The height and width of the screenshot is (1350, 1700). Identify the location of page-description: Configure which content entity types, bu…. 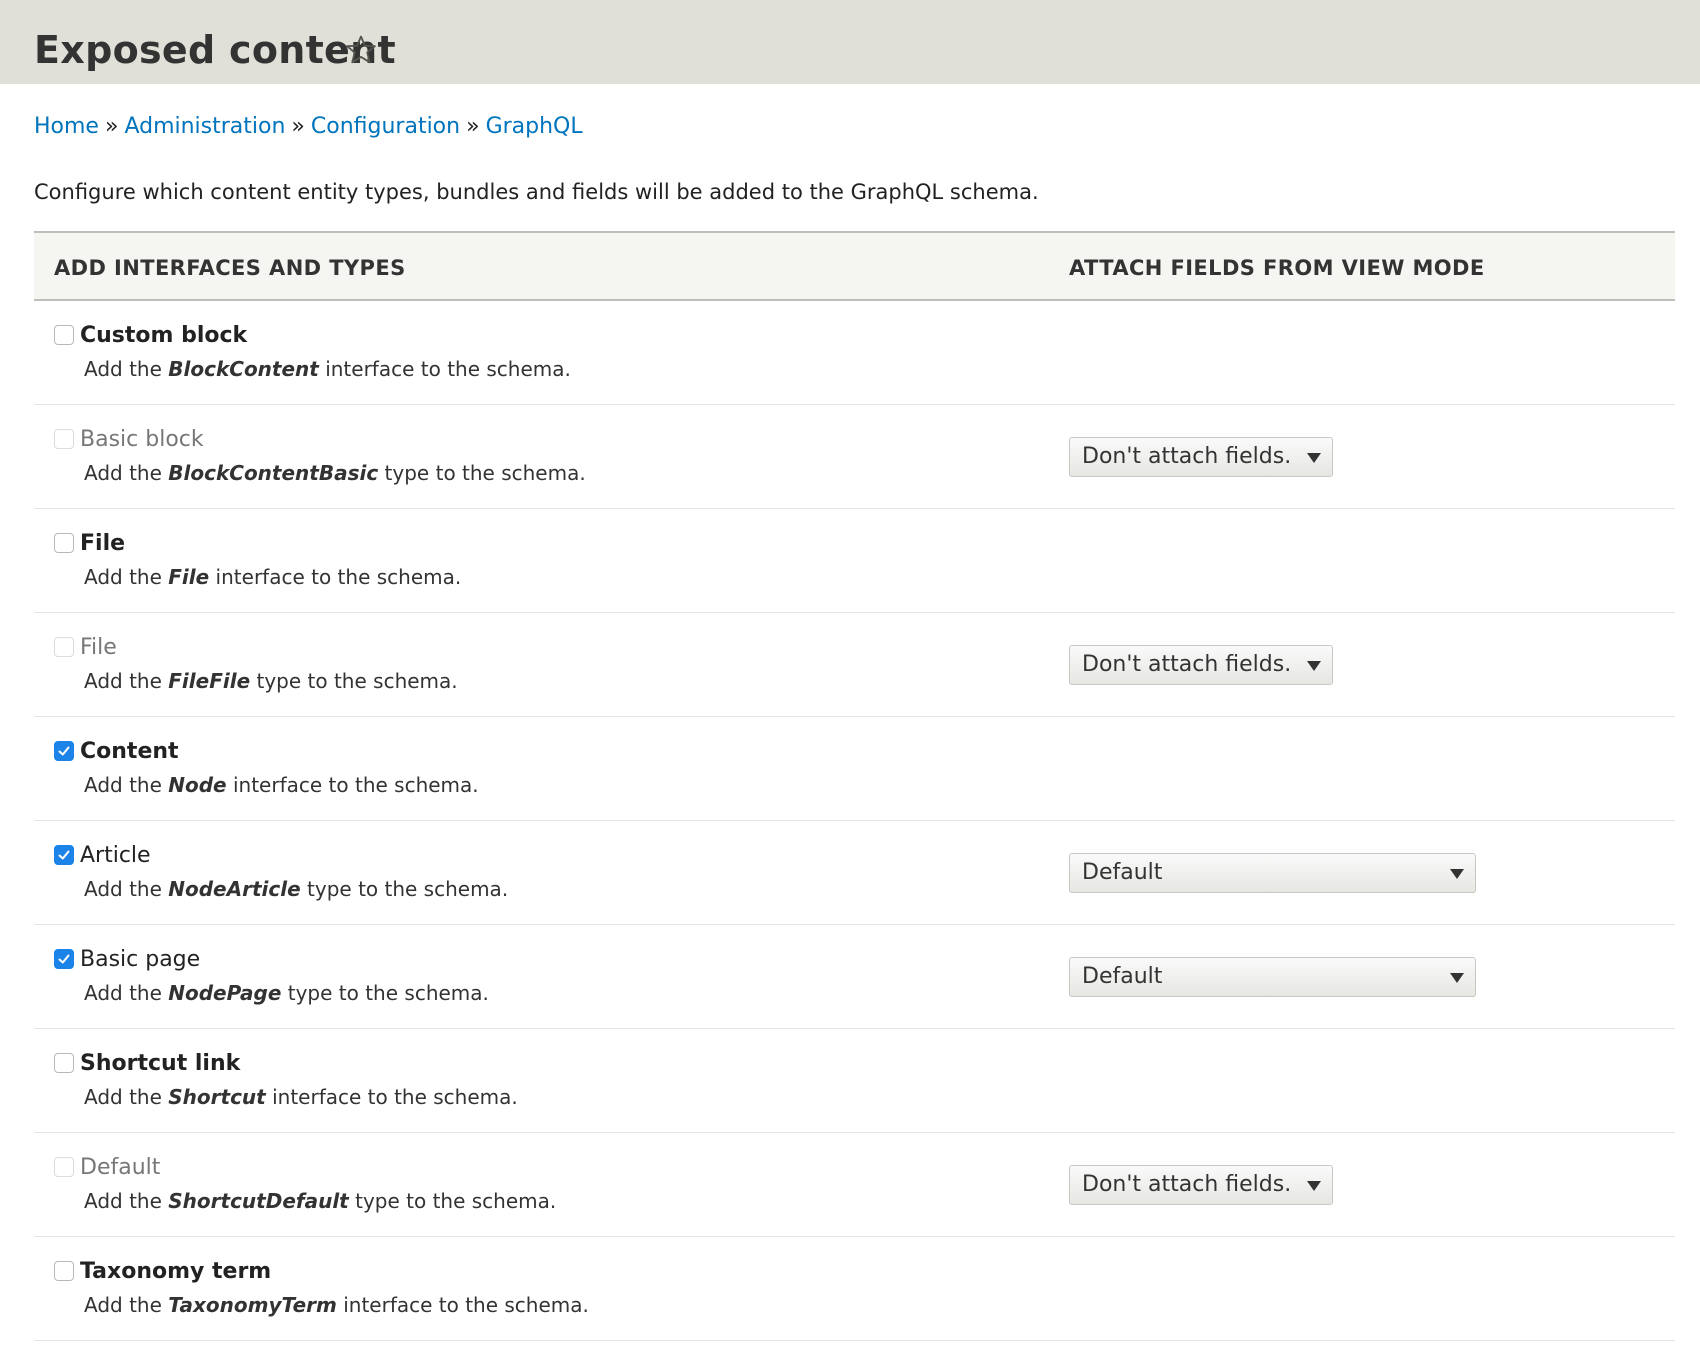
(536, 192).